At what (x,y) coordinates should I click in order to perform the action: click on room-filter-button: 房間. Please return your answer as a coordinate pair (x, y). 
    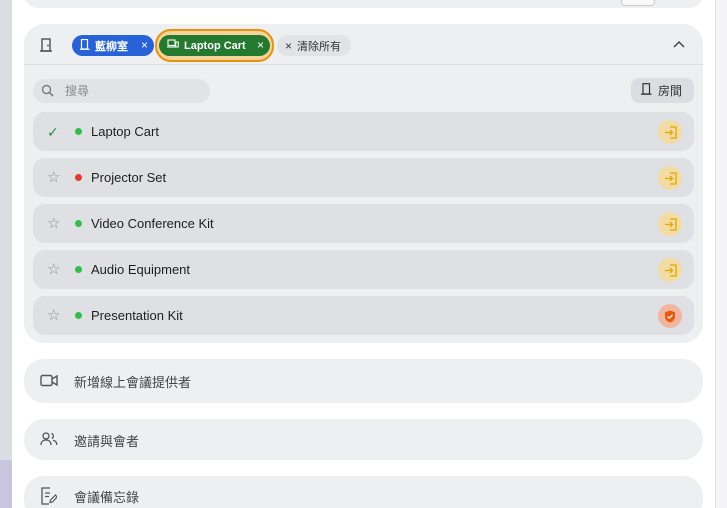
    Looking at the image, I should click on (662, 90).